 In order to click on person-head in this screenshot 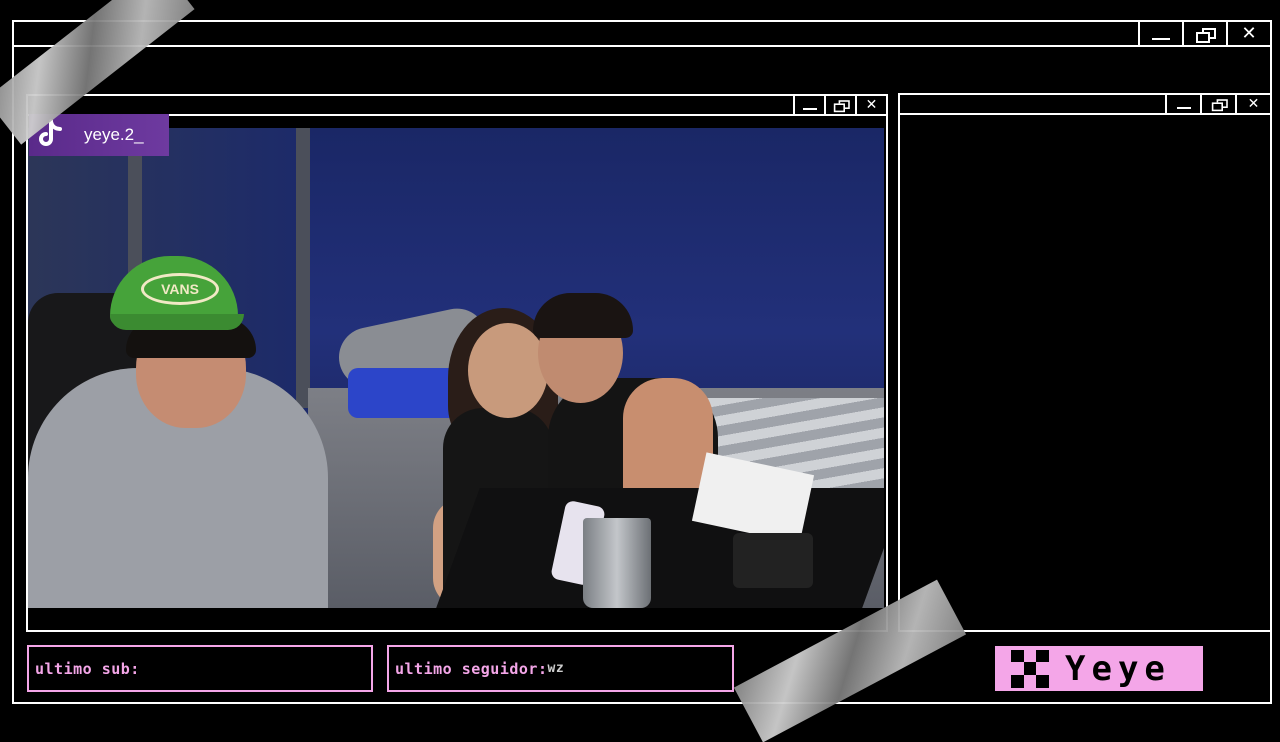, I will do `click(508, 370)`.